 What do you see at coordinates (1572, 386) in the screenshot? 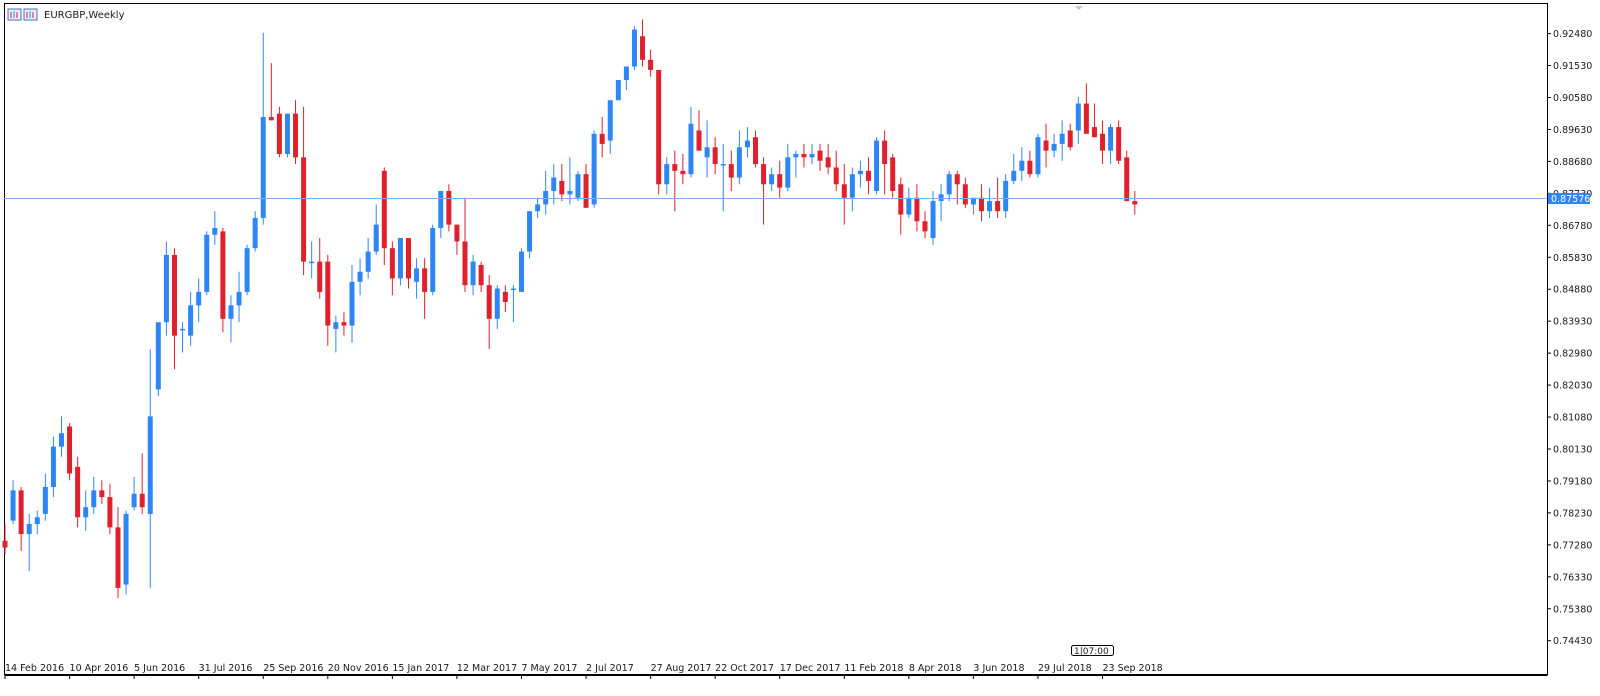
I see `price-tick-label: 0.82030` at bounding box center [1572, 386].